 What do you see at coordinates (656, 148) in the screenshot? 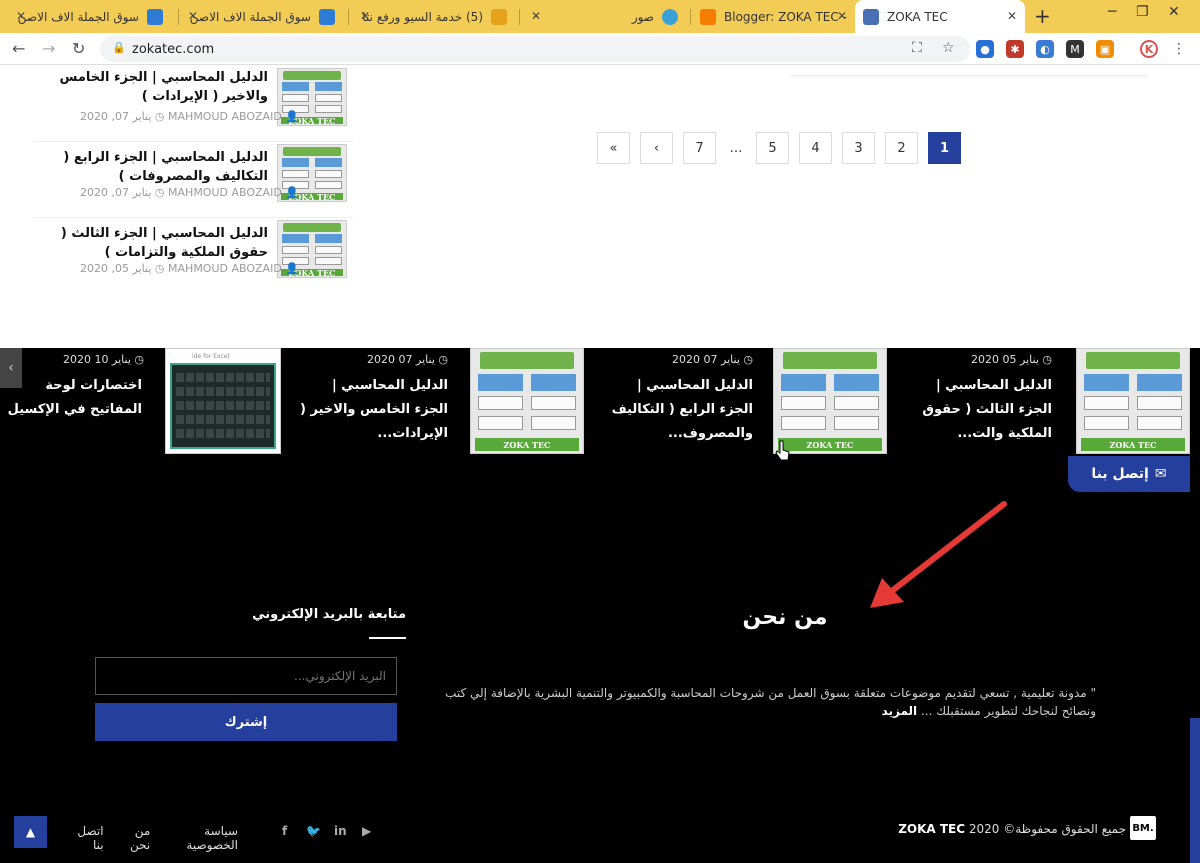
I see `page-prev-button: ‹` at bounding box center [656, 148].